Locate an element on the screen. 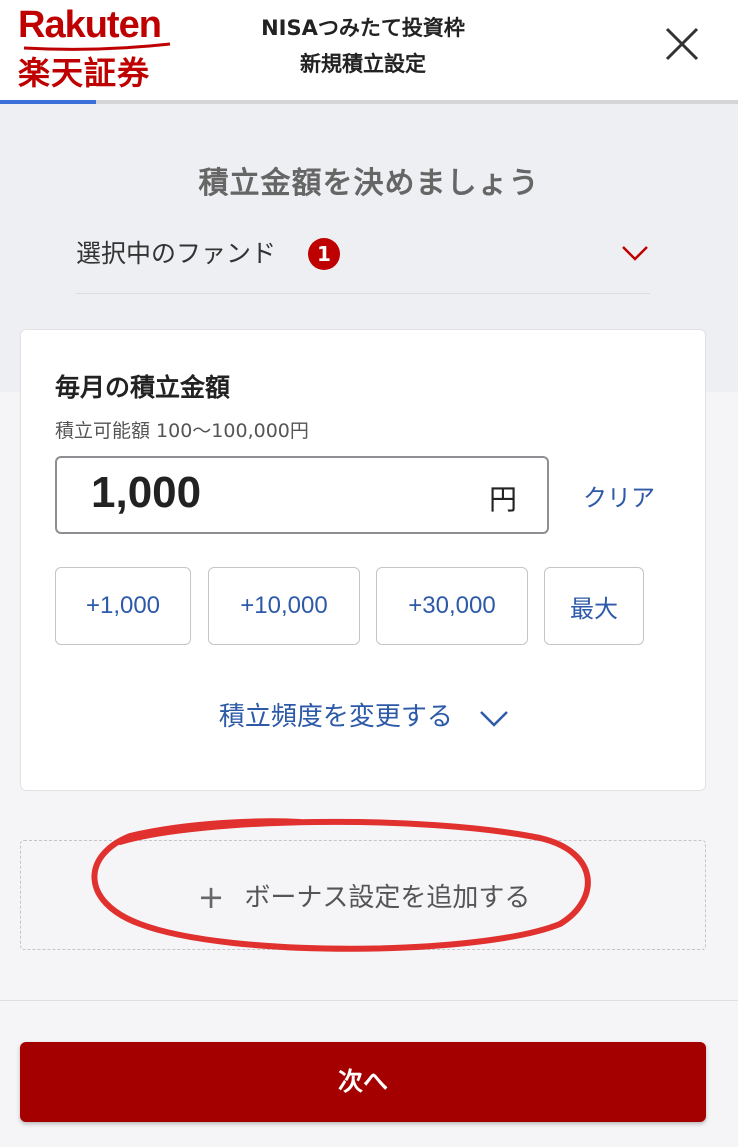  page-title-line2: 新規積立設定 is located at coordinates (363, 64).